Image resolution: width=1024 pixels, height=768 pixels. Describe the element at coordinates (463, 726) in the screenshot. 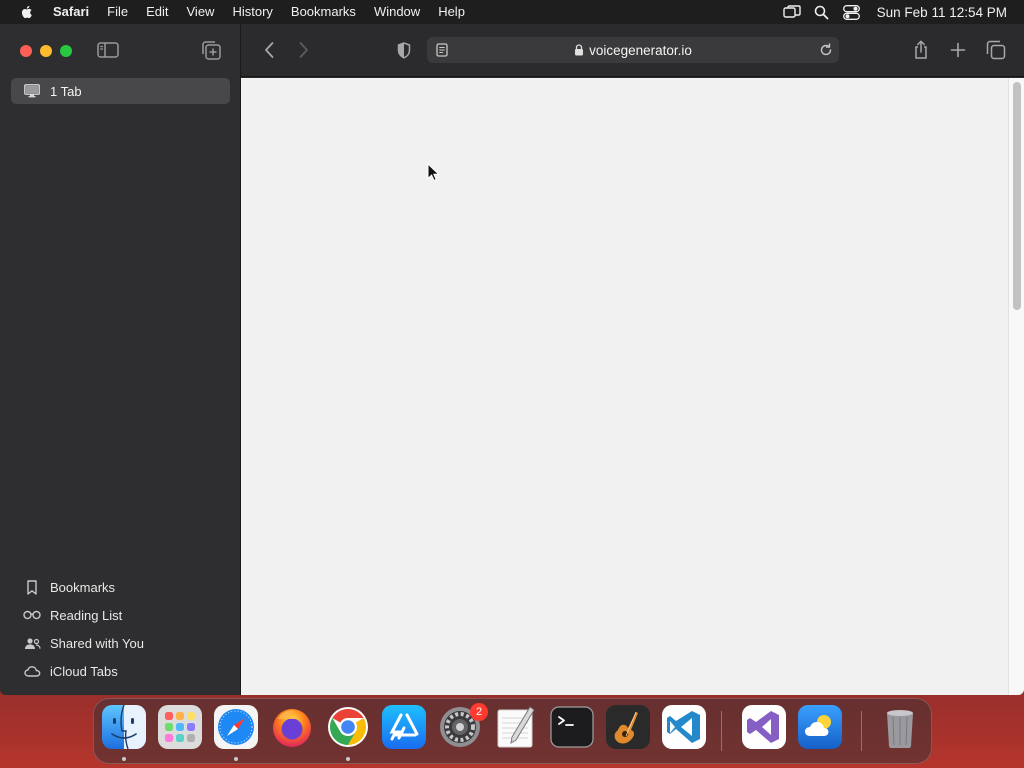

I see `dock-system-settings: 2` at that location.